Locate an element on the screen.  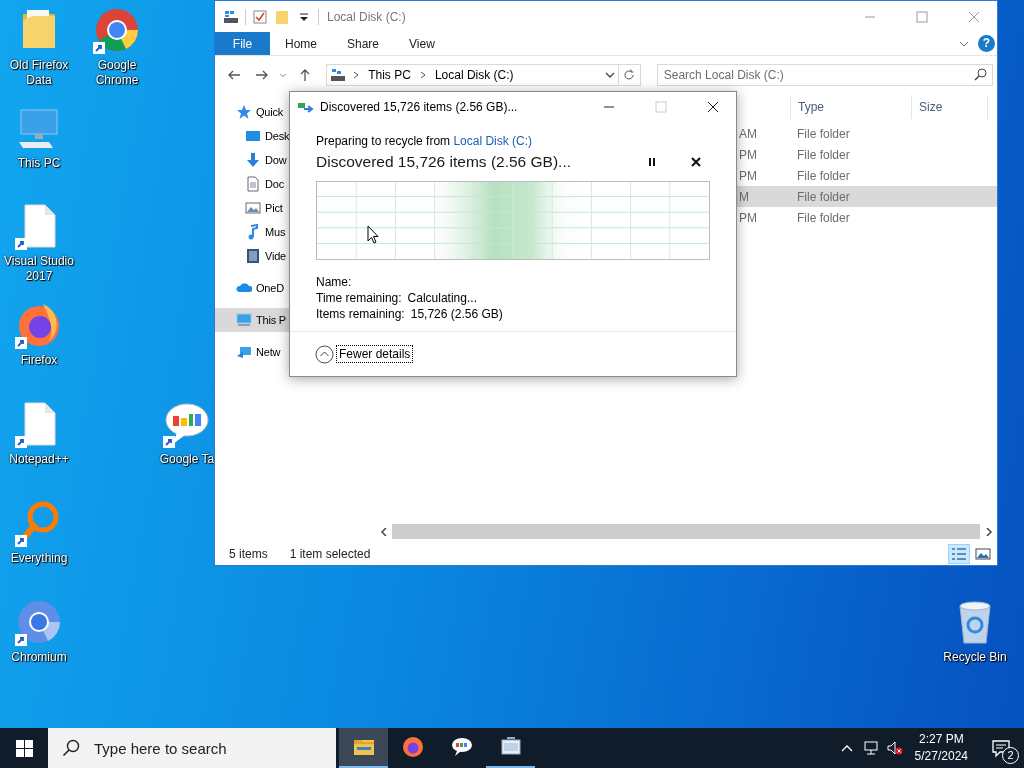
icon-label: Recycle Bin is located at coordinates (975, 657).